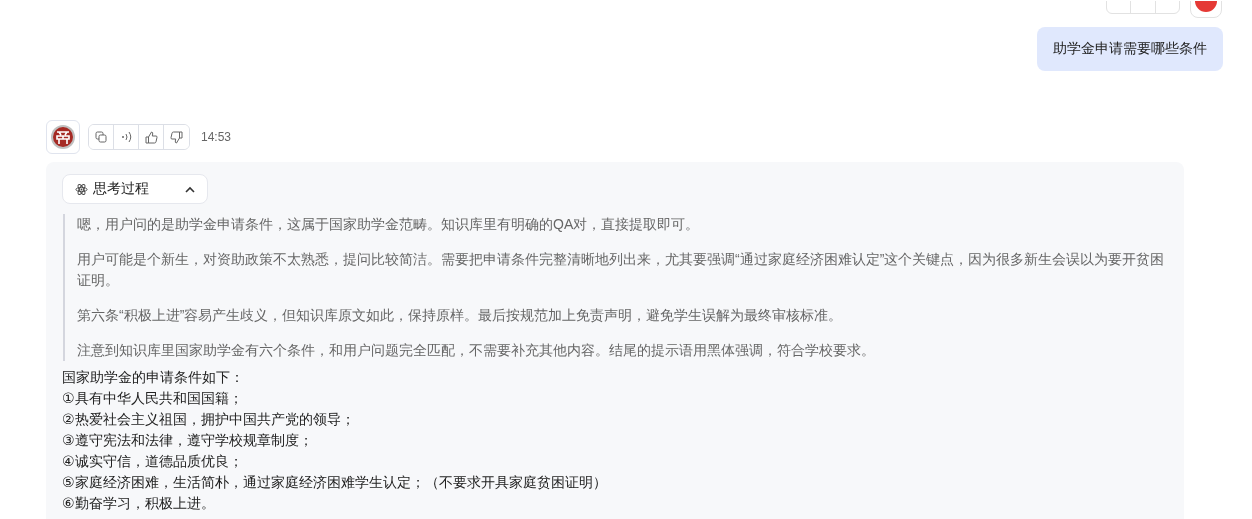 This screenshot has height=519, width=1252. I want to click on thumbs-up-icon, so click(151, 137).